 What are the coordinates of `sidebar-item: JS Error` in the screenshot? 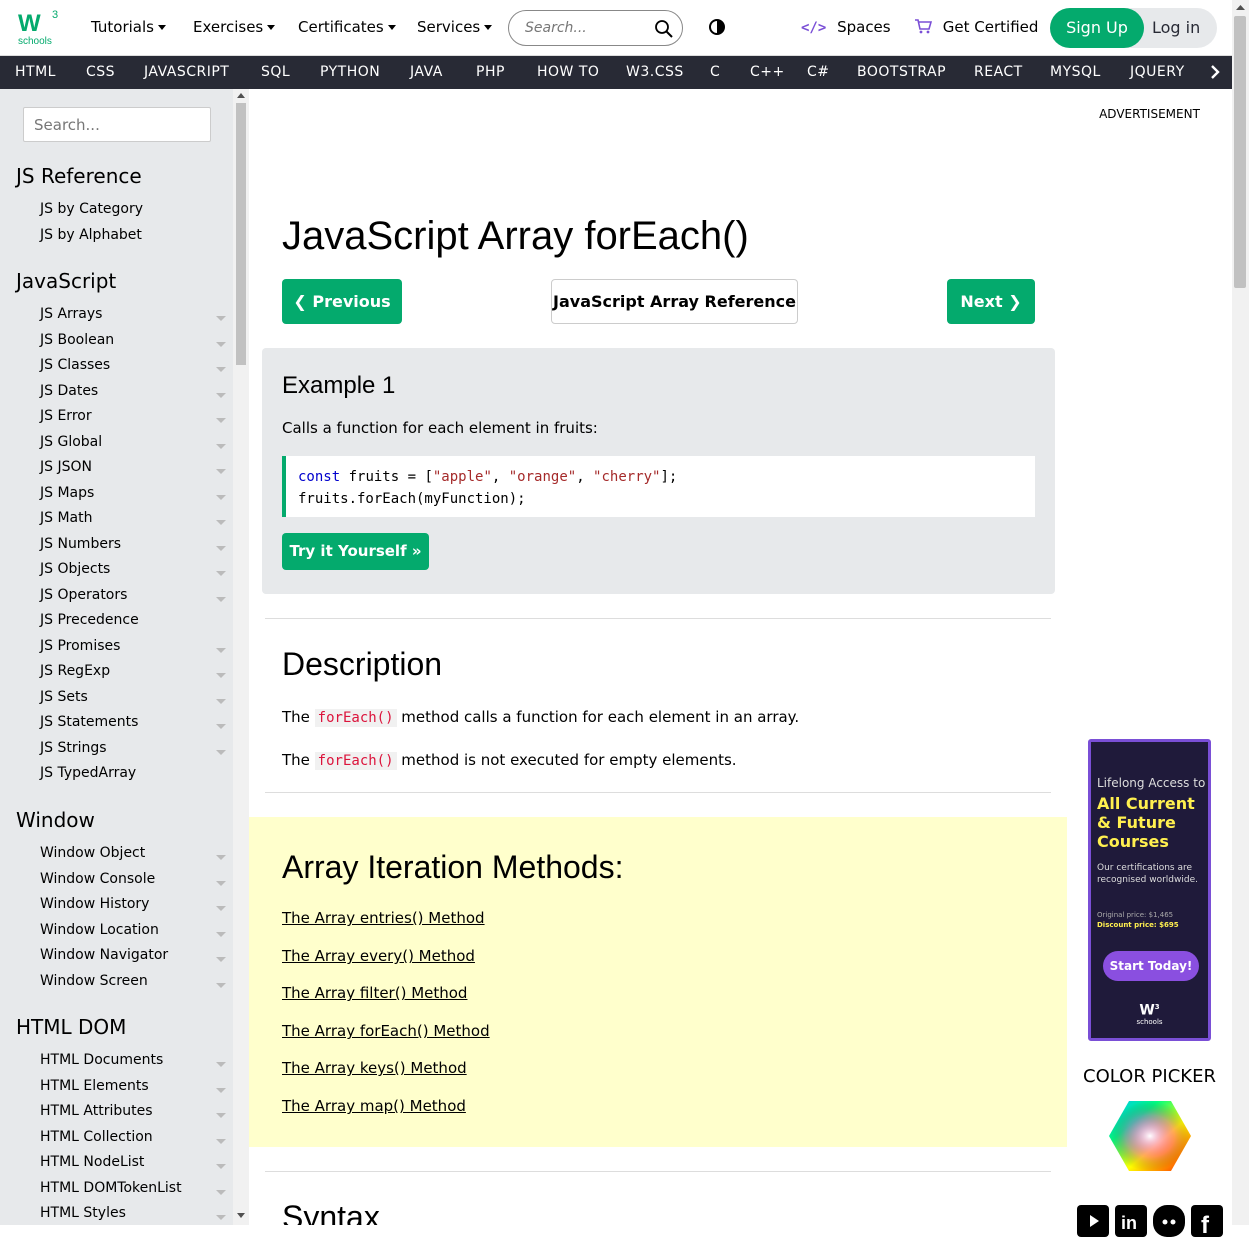 It's located at (66, 416).